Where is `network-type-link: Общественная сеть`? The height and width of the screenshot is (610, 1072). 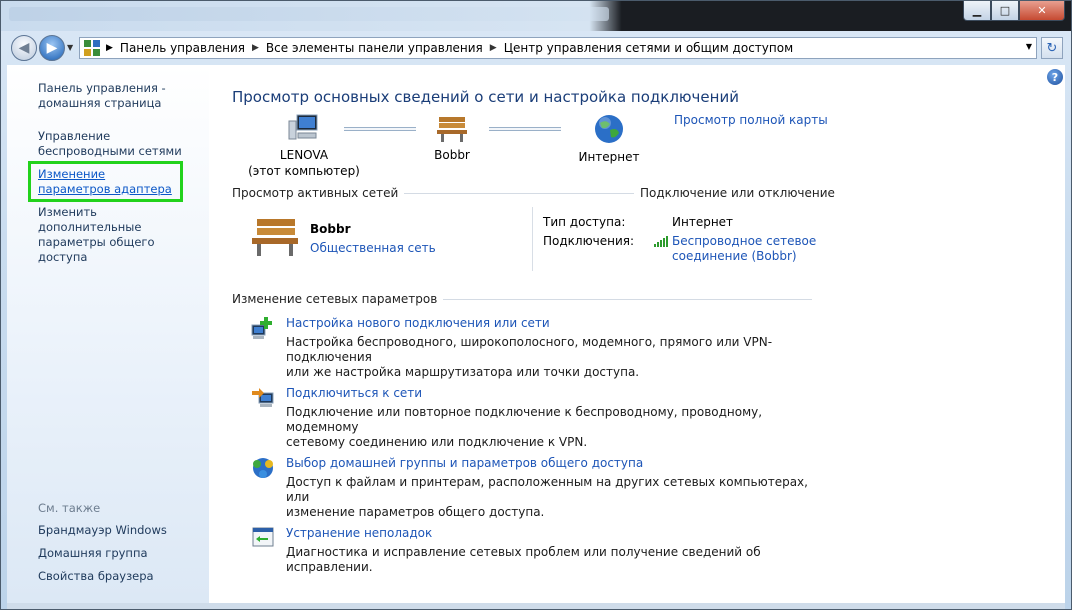
network-type-link: Общественная сеть is located at coordinates (373, 248).